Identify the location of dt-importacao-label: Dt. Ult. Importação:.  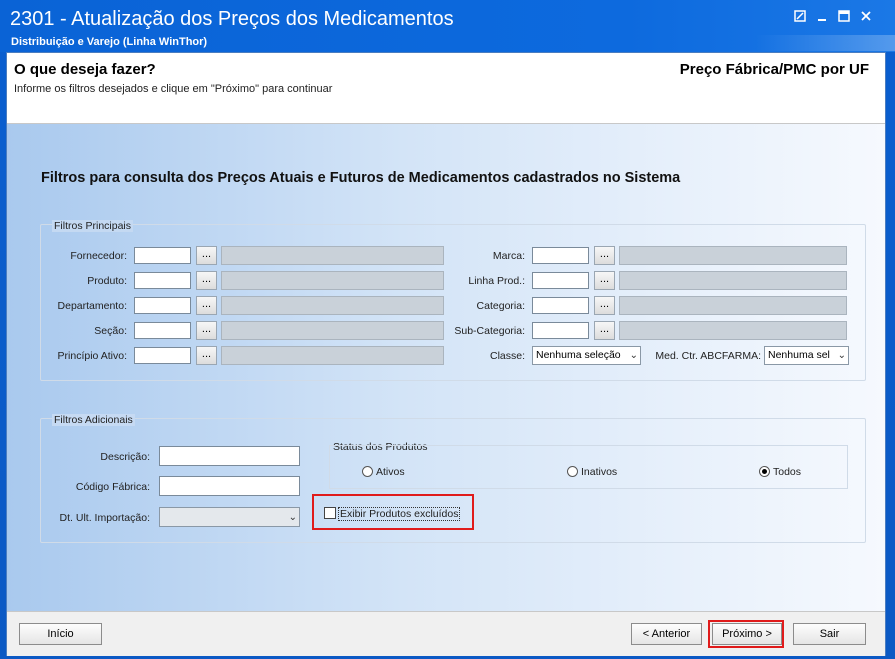
(104, 518).